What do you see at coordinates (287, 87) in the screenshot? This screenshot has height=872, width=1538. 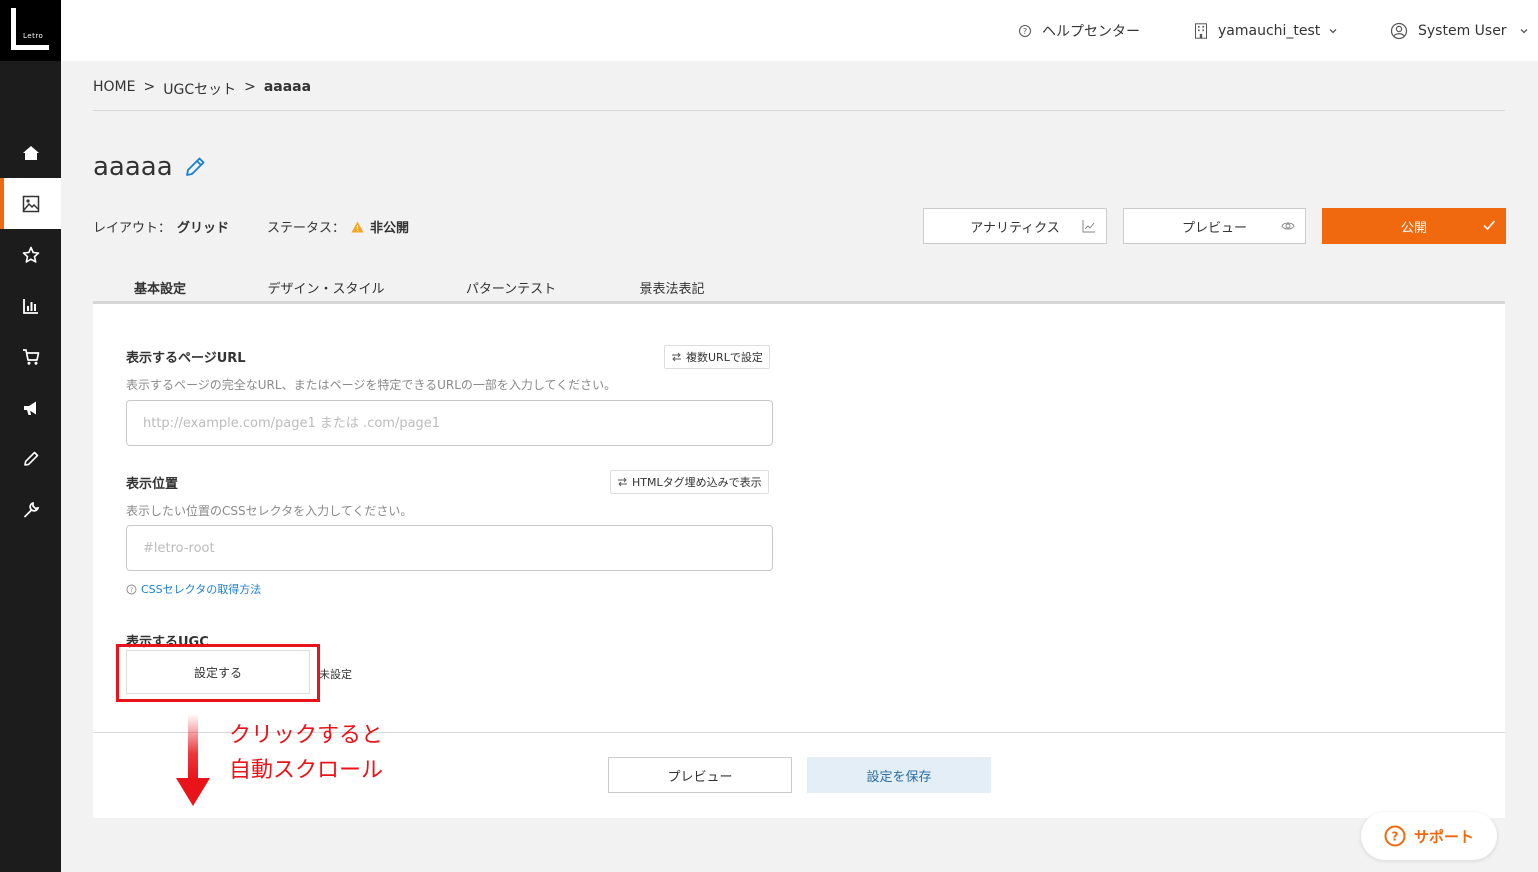 I see `breadcrumb-current: aaaaa` at bounding box center [287, 87].